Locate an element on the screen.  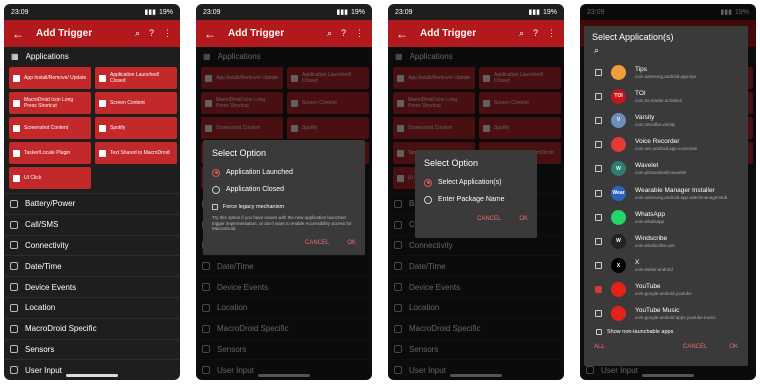
app-row: YouTube com.google.android.youtube is located at coordinates (666, 290).